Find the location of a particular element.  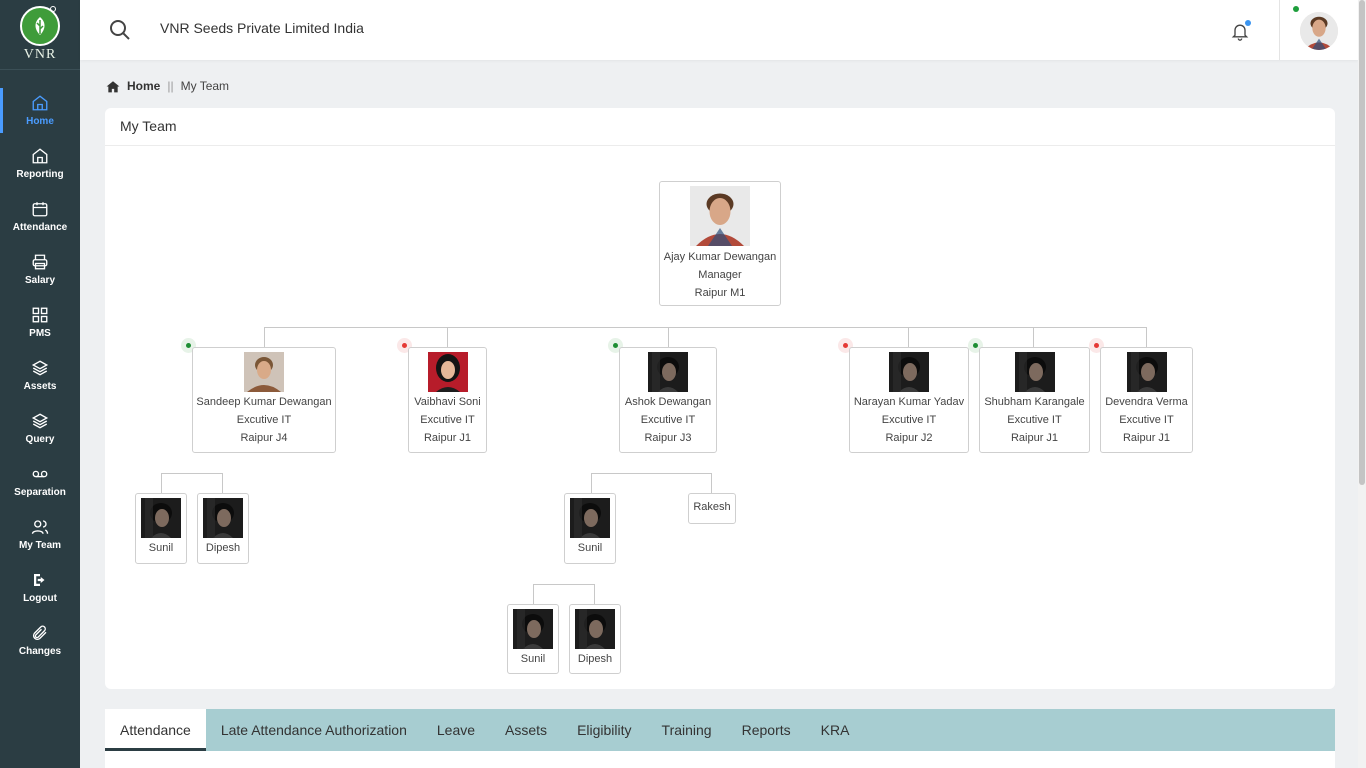

breadcrumb-current: My Team is located at coordinates (205, 86).